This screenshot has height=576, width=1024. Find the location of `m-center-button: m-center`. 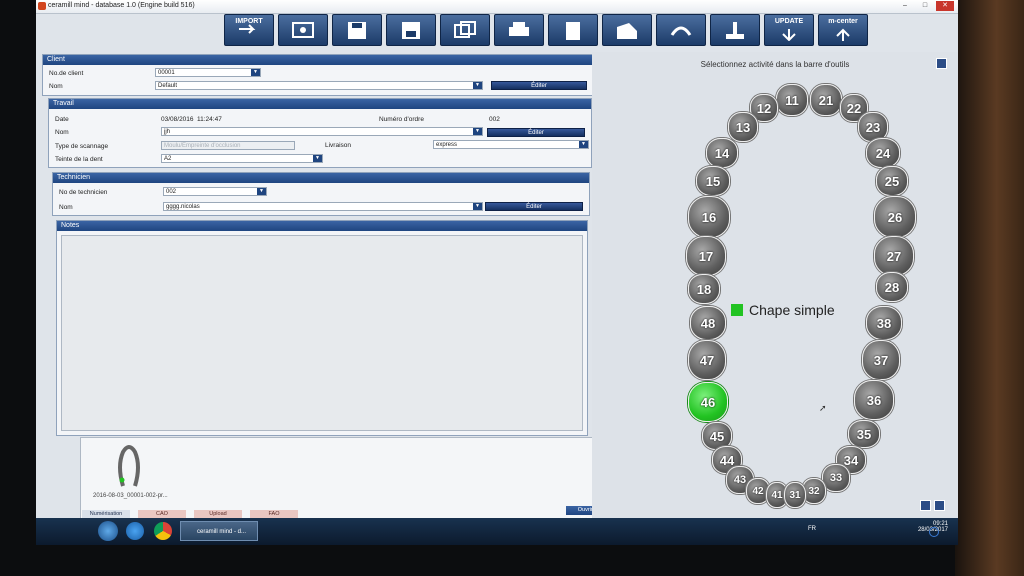

m-center-button: m-center is located at coordinates (843, 30).